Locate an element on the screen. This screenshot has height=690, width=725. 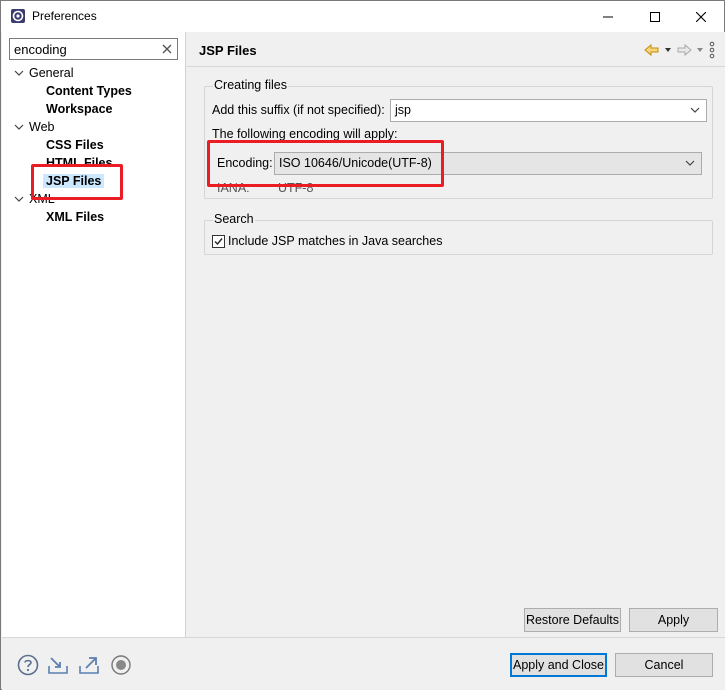
tree-item-jsp-files: JSP Files is located at coordinates (74, 181).